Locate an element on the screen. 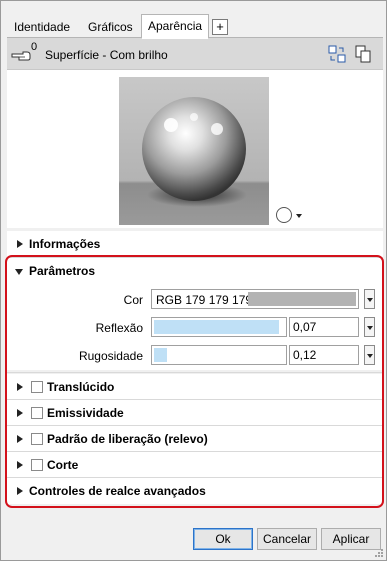 This screenshot has width=387, height=561. section-label: Emissividade is located at coordinates (85, 413).